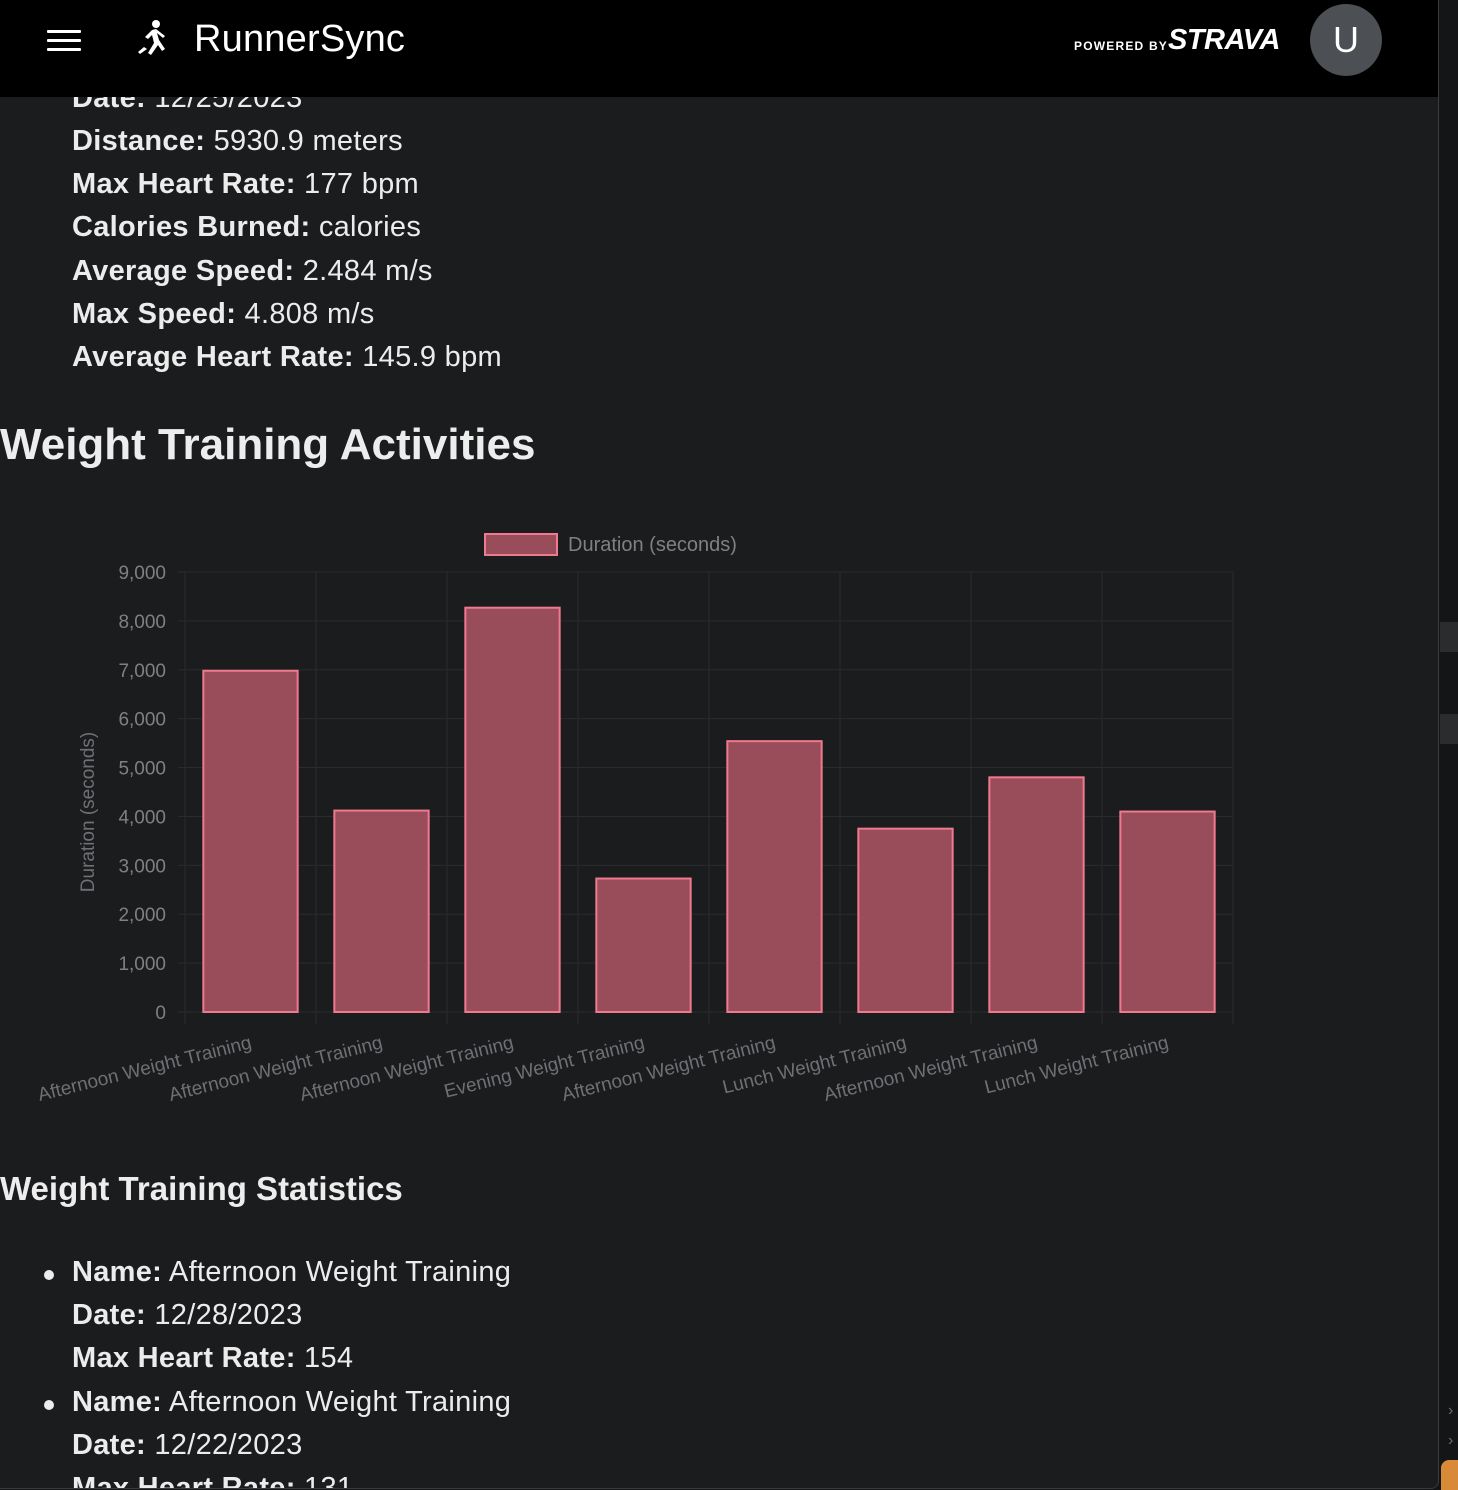 The height and width of the screenshot is (1490, 1458). I want to click on y-tick-label: 8,000, so click(142, 622).